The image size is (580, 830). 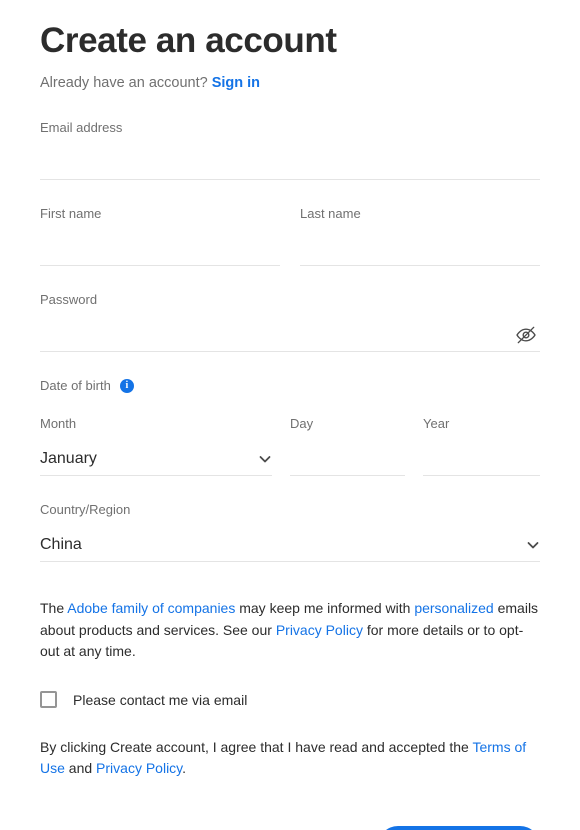 I want to click on contact-email-checkbox-label: Please contact me via email, so click(x=160, y=699).